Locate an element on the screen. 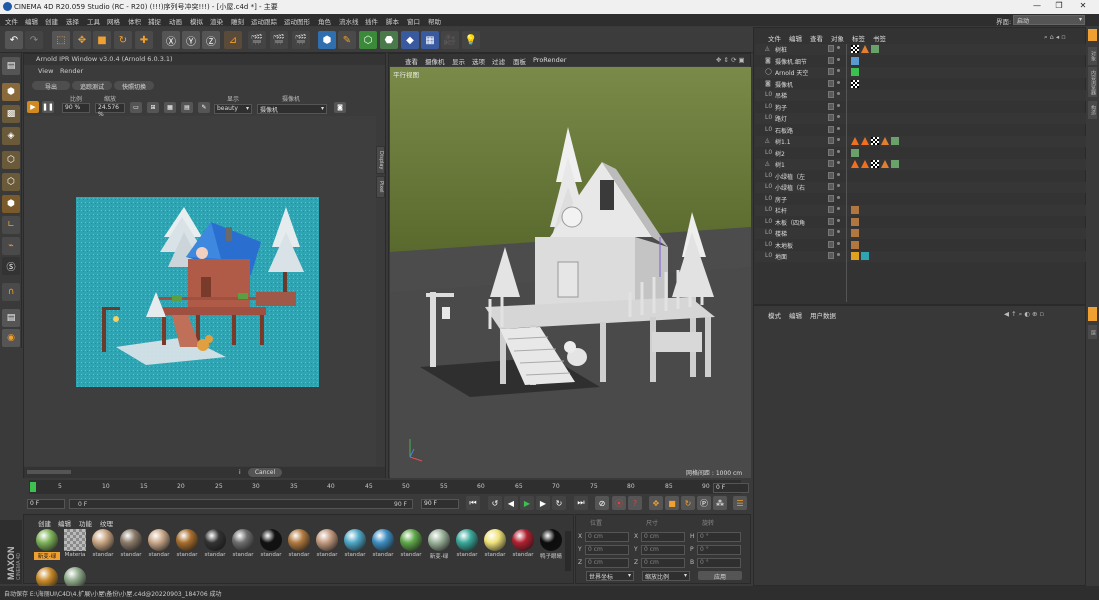 The height and width of the screenshot is (600, 1099). warn-tag-icon is located at coordinates (855, 141).